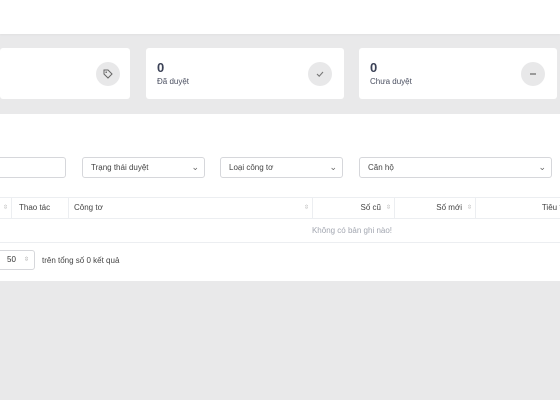 Image resolution: width=560 pixels, height=400 pixels. What do you see at coordinates (281, 167) in the screenshot?
I see `meter-type-select: Loại công tơ ⌄` at bounding box center [281, 167].